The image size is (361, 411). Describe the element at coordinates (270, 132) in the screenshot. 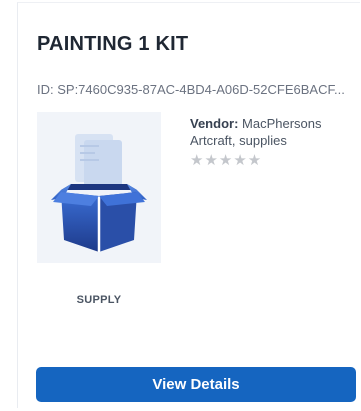

I see `vendor-info: Vendor: MacPhersons Artcraft, supplies` at that location.